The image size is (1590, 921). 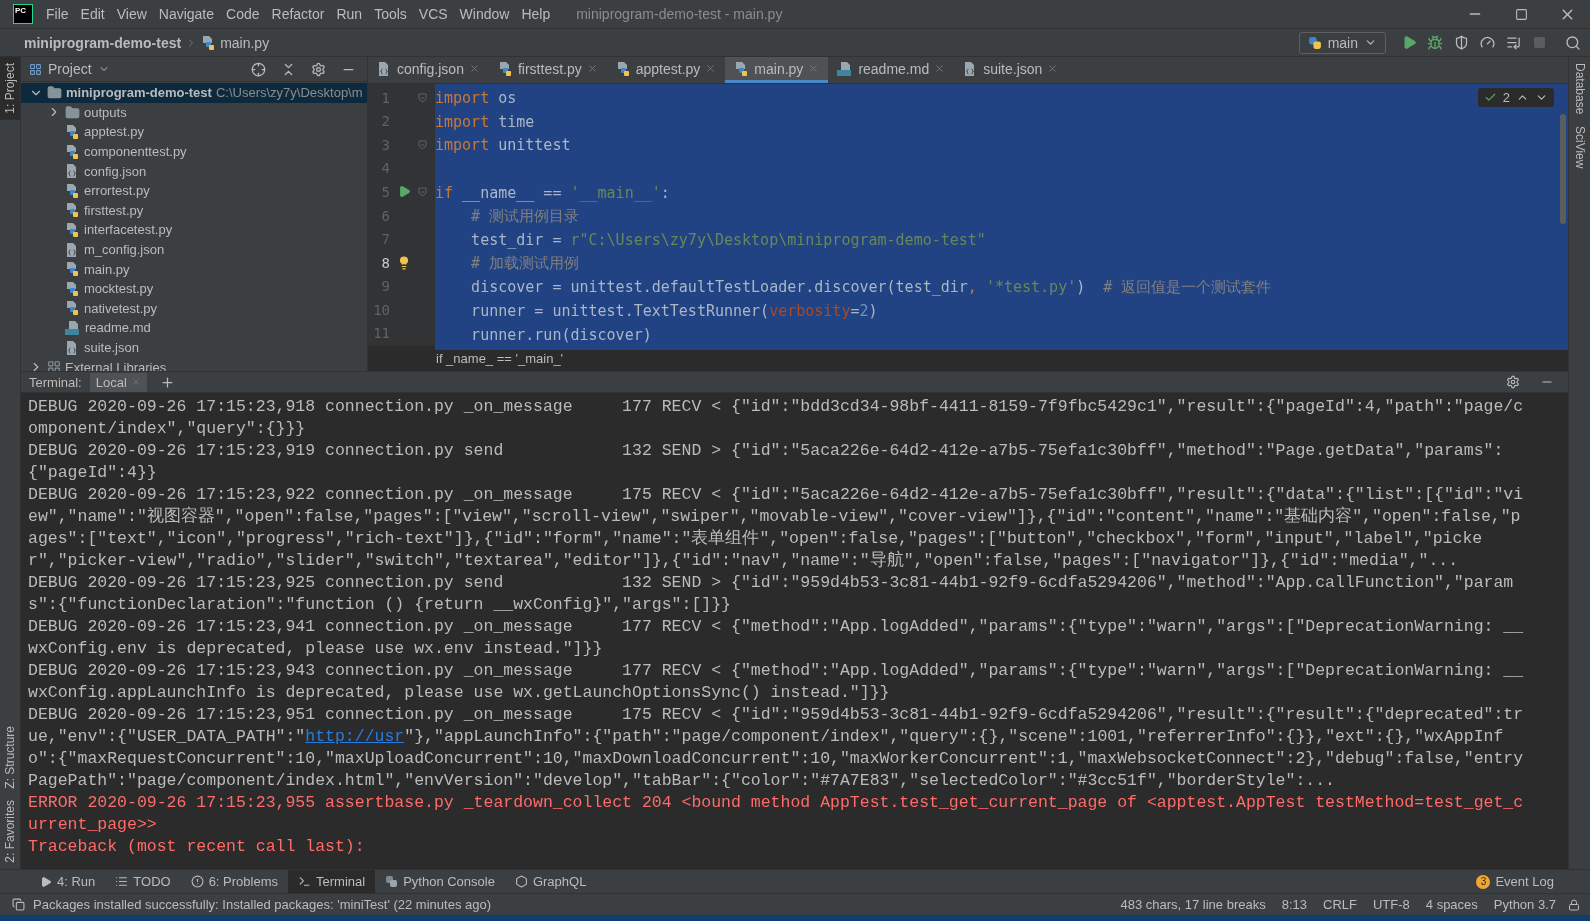 What do you see at coordinates (23, 14) in the screenshot?
I see `app-logo: PC` at bounding box center [23, 14].